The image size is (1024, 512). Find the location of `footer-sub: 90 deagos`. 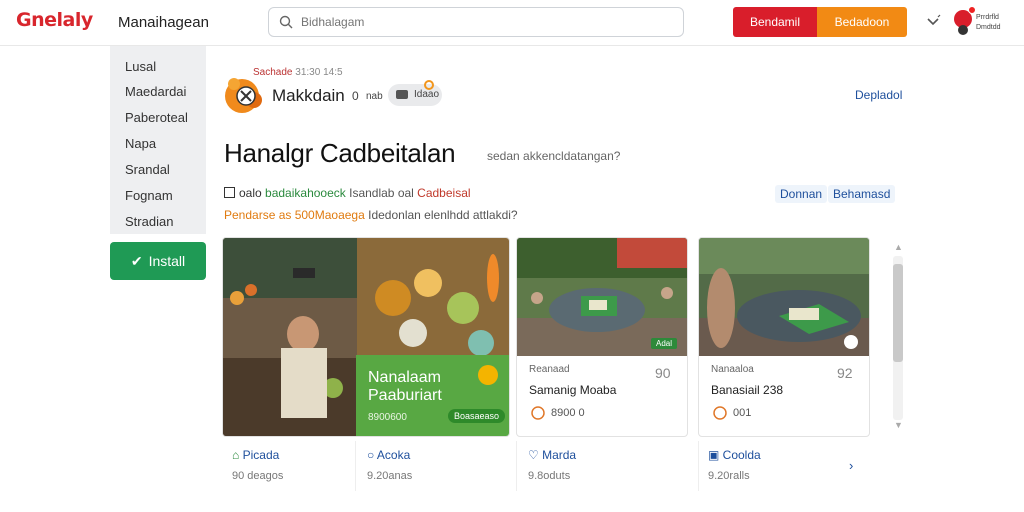

footer-sub: 90 deagos is located at coordinates (258, 476).